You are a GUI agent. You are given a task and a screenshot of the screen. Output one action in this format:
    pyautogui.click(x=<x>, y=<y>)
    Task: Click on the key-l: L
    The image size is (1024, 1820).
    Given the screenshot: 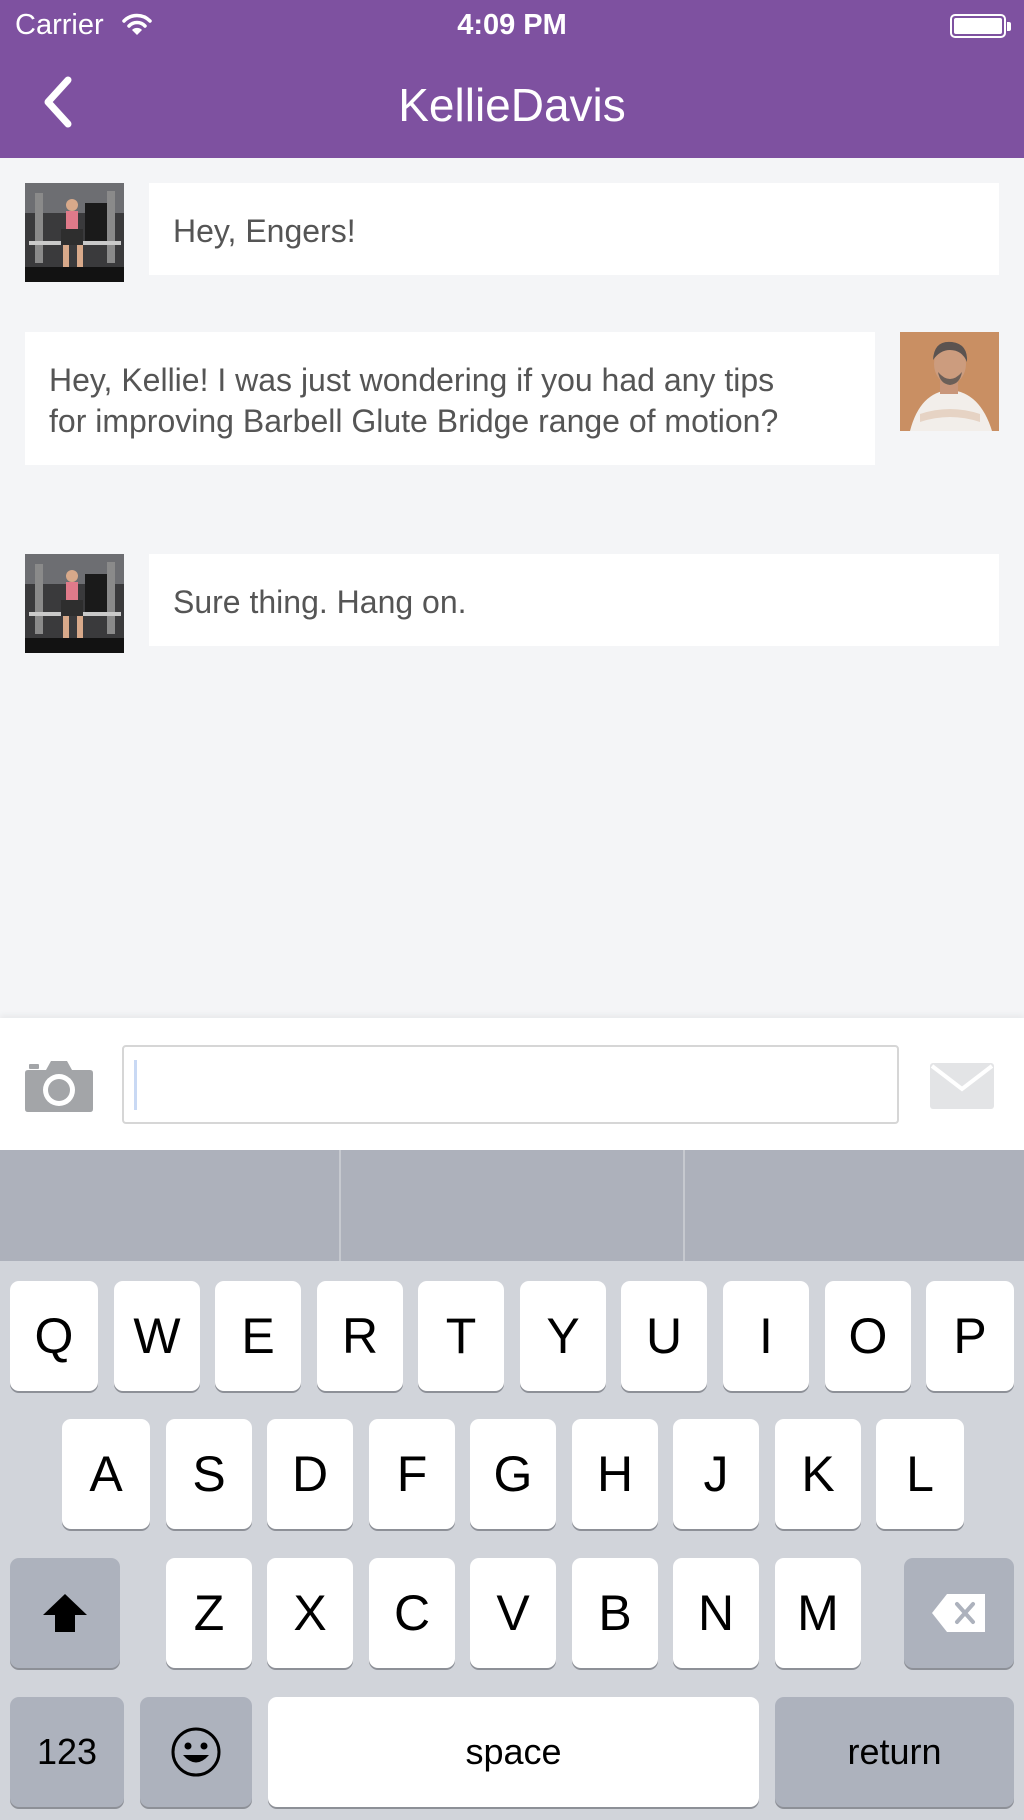 What is the action you would take?
    pyautogui.click(x=920, y=1474)
    